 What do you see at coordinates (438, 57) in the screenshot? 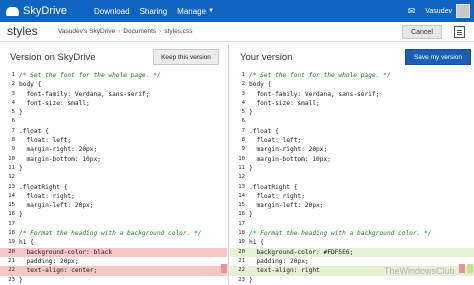
I see `save-version-button: Save my version` at bounding box center [438, 57].